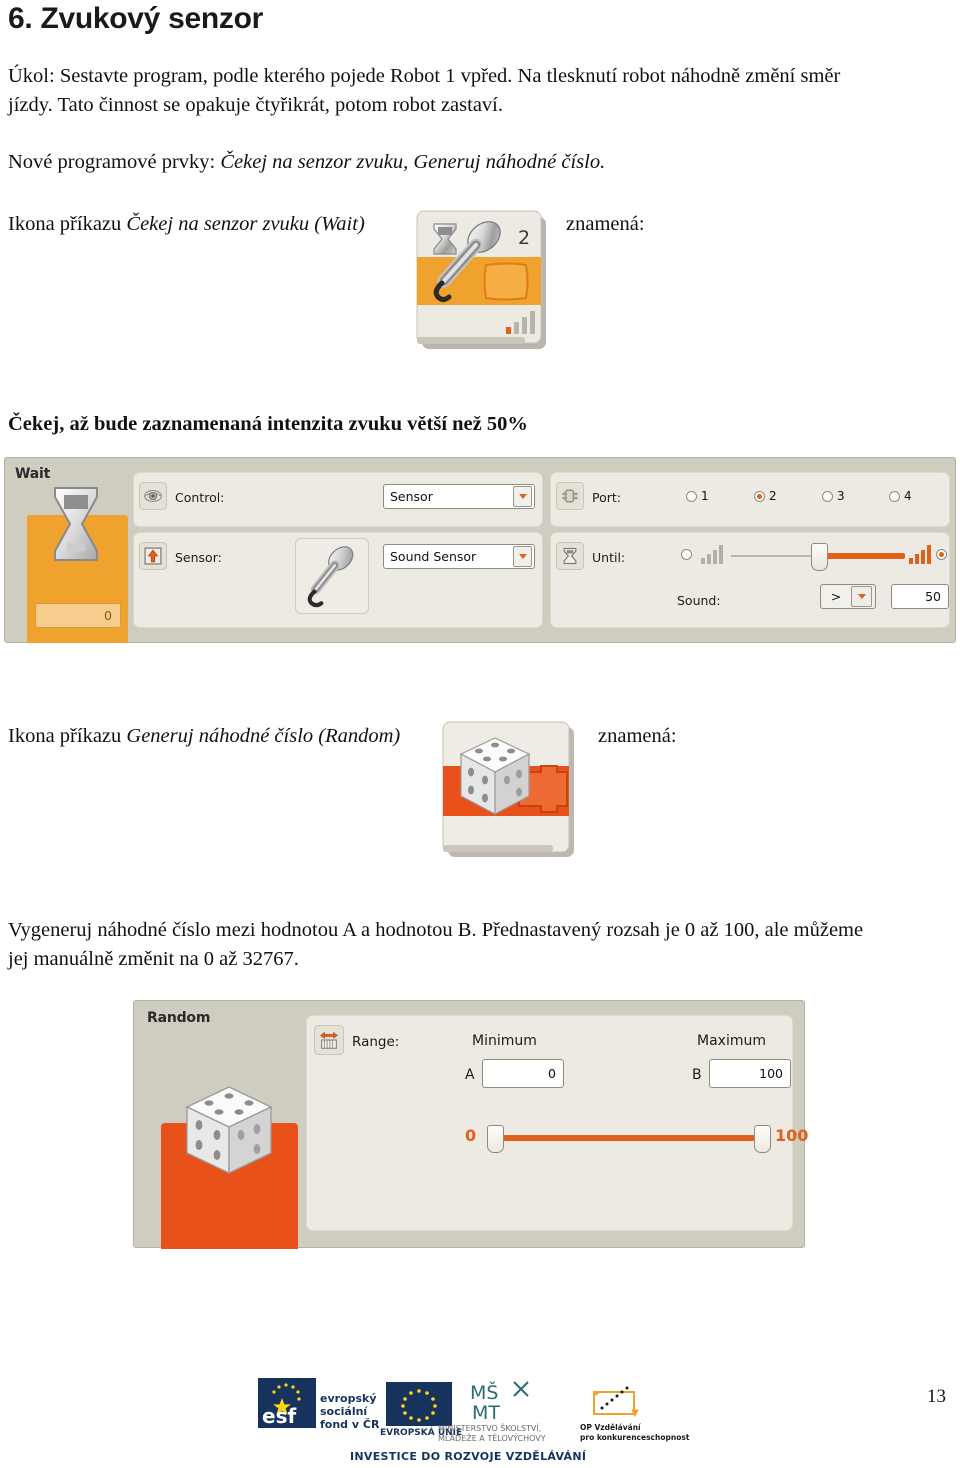 Image resolution: width=960 pixels, height=1468 pixels. I want to click on footer-logos: esf evropský sociální fond v ČR EVROPSKÁ, so click(483, 1421).